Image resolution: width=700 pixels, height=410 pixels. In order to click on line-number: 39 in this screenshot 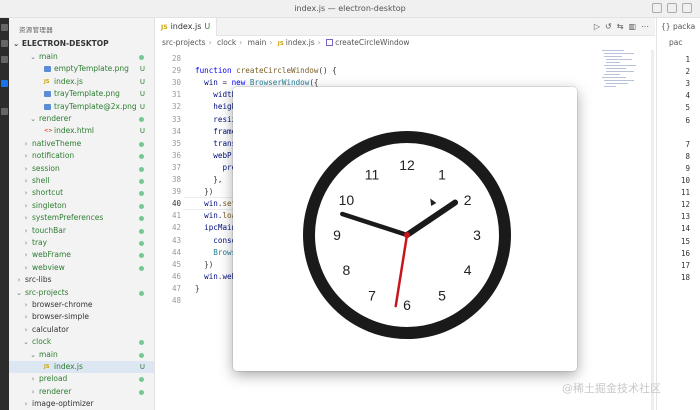, I will do `click(176, 192)`.